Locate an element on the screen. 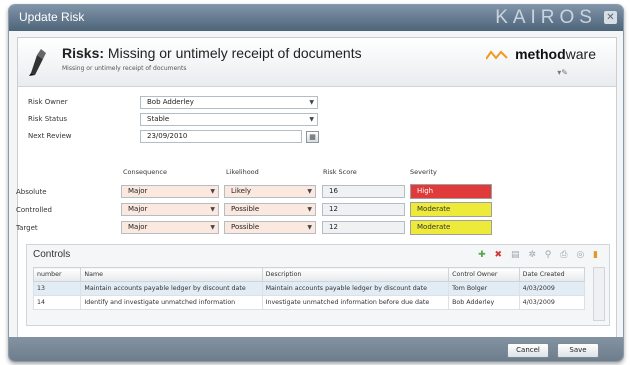 The image size is (630, 365). target-severity-badge: Moderate is located at coordinates (451, 227).